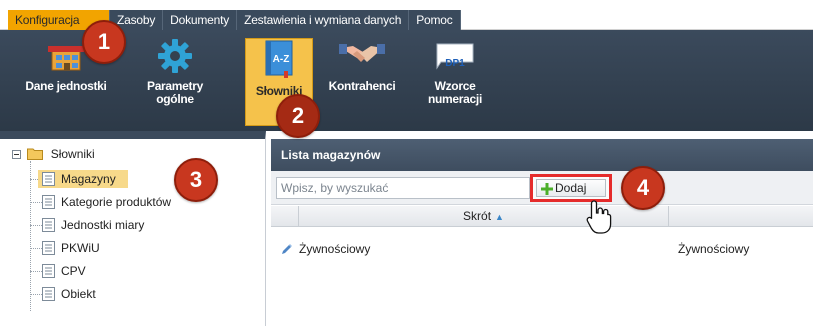 This screenshot has height=326, width=813. I want to click on tree-item-label: CPV, so click(73, 271).